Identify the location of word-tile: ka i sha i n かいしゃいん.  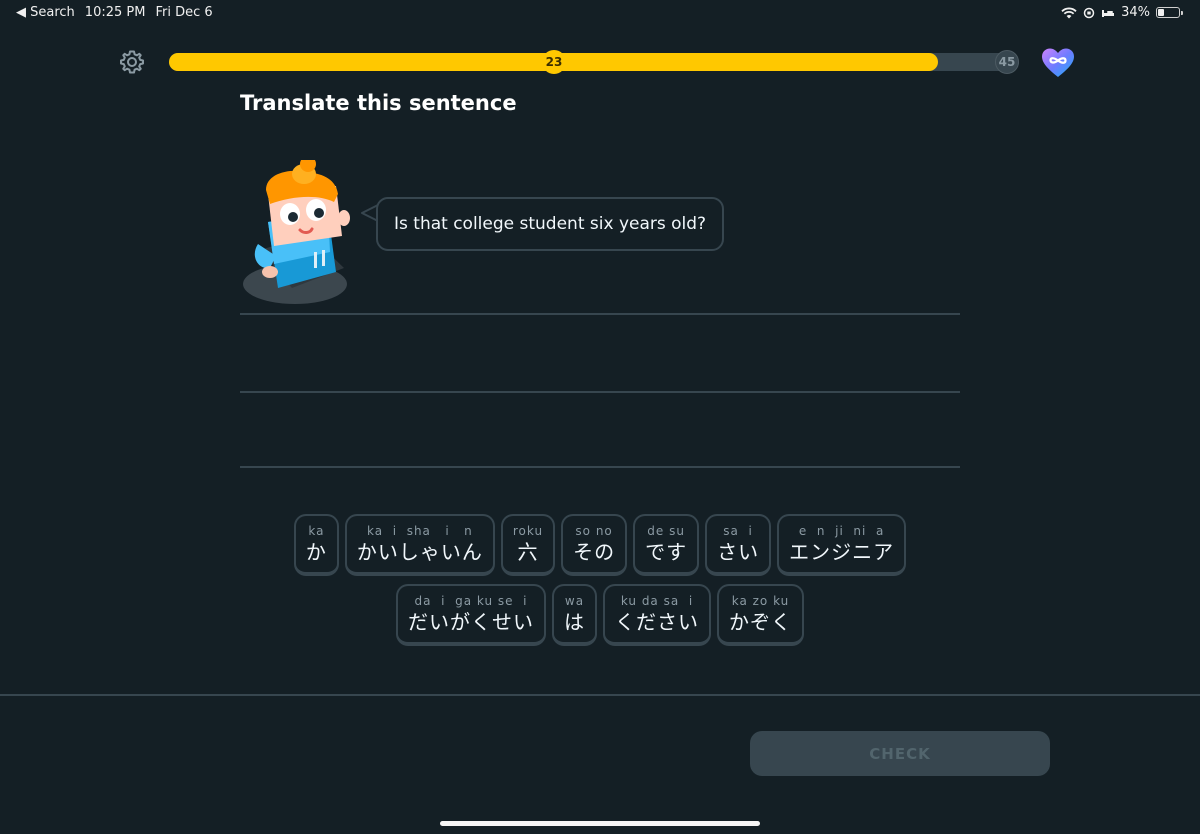
(419, 545).